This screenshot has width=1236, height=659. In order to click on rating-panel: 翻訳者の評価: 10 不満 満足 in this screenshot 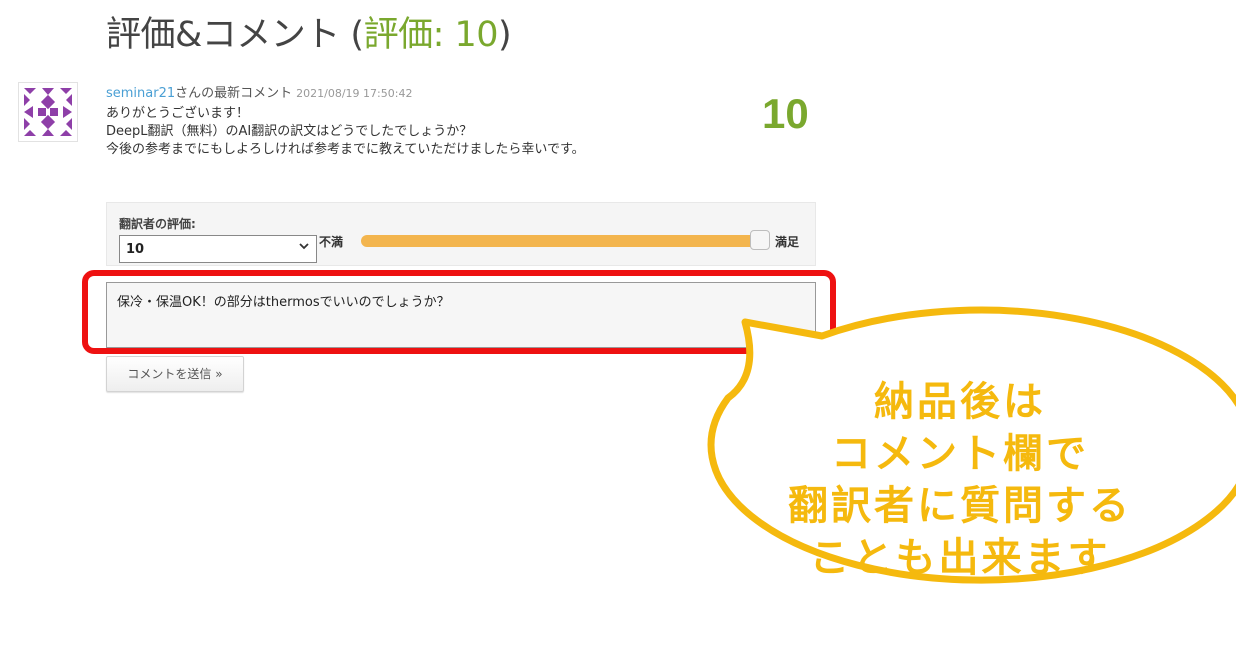, I will do `click(461, 234)`.